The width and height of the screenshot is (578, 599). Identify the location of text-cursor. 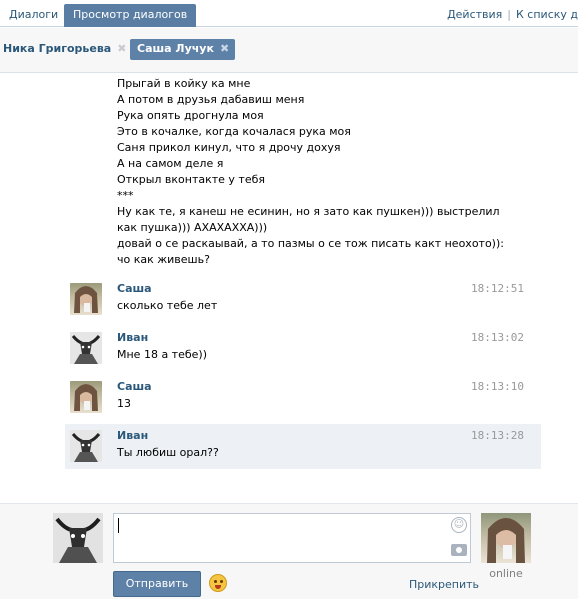
(118, 525).